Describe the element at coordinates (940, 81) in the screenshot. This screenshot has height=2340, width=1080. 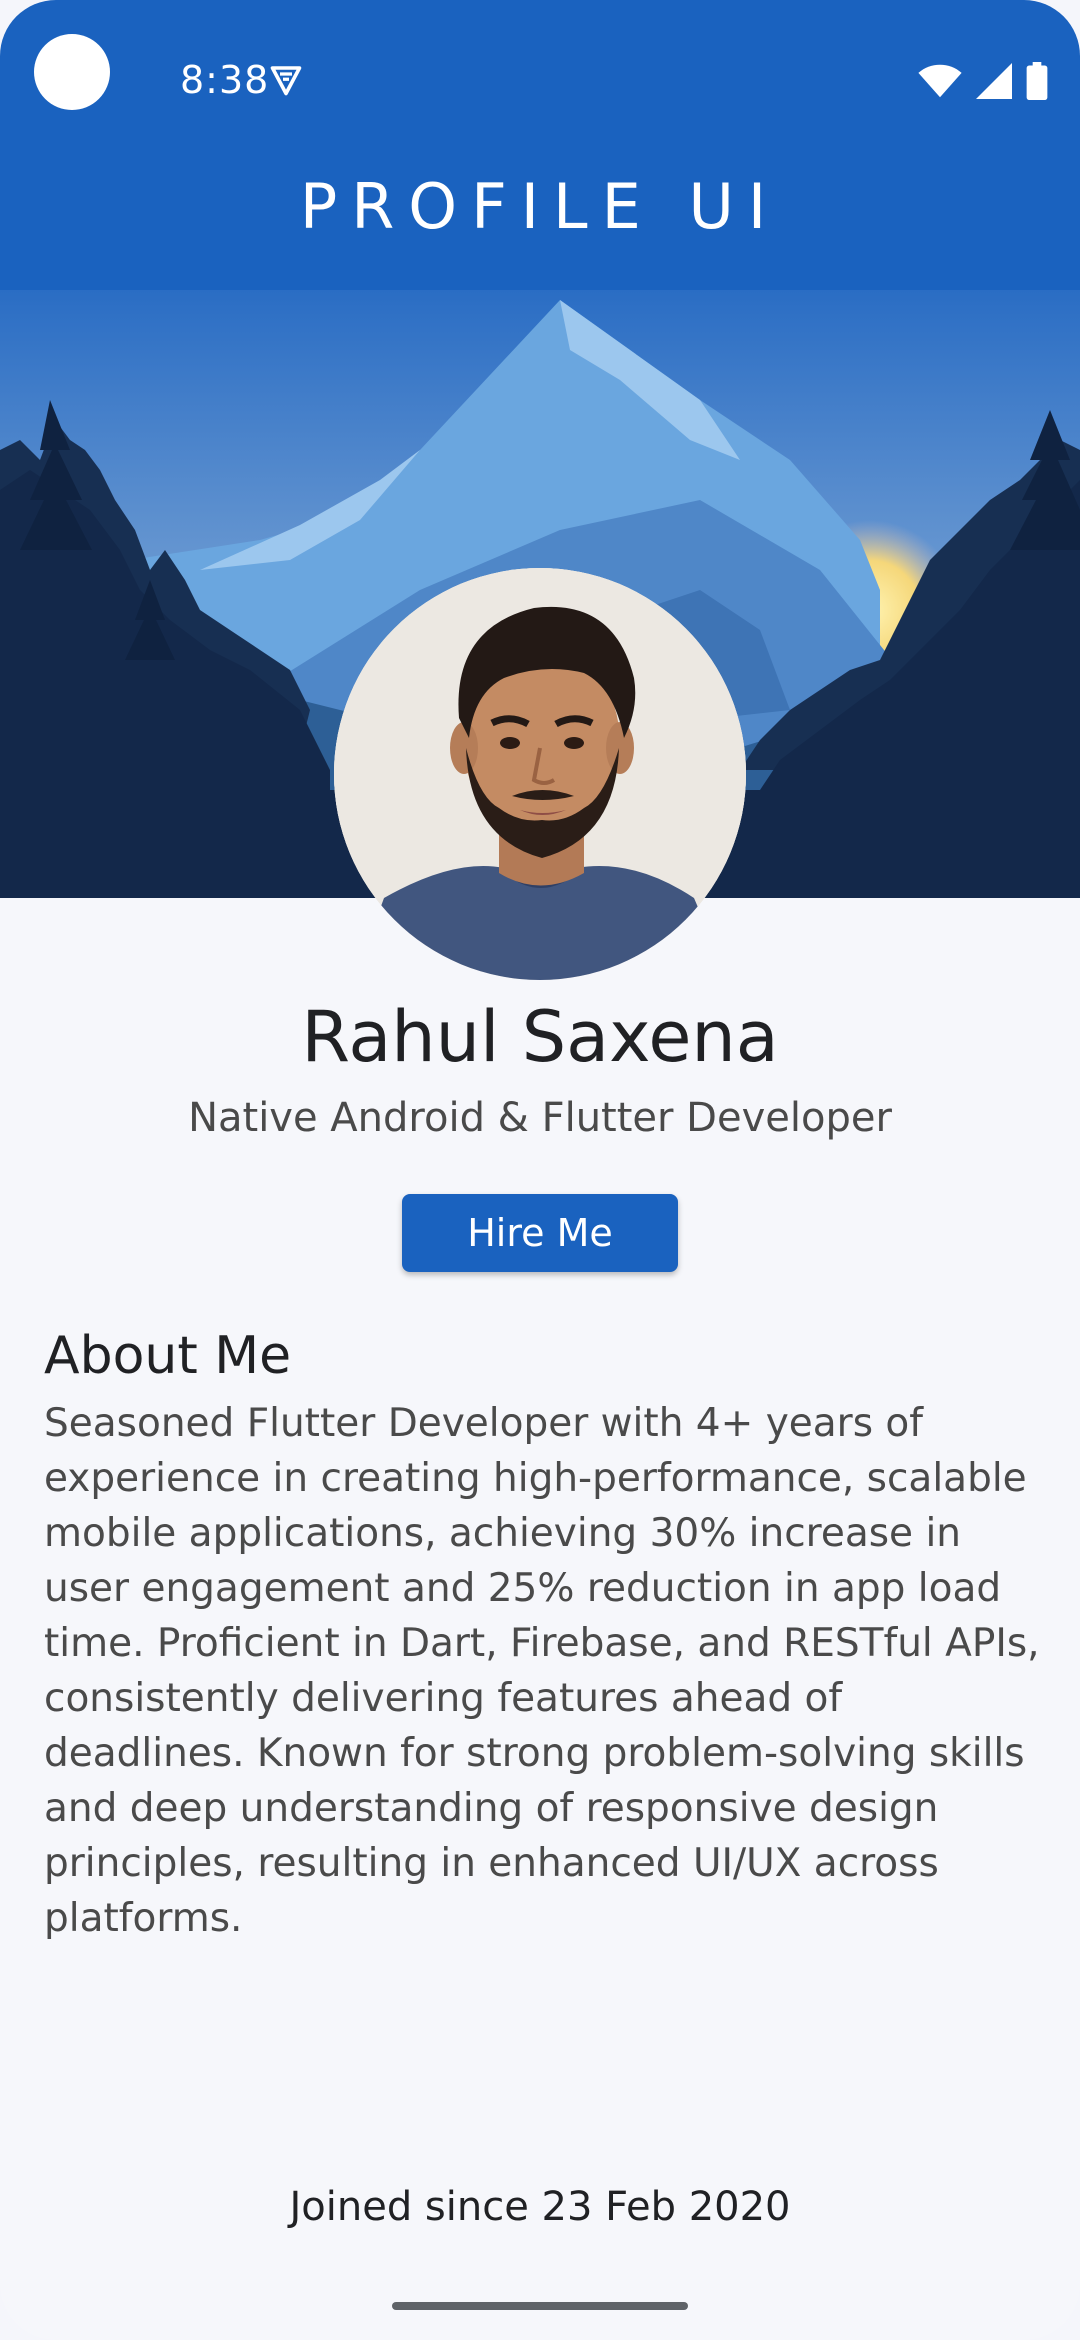
I see `wifi-icon` at that location.